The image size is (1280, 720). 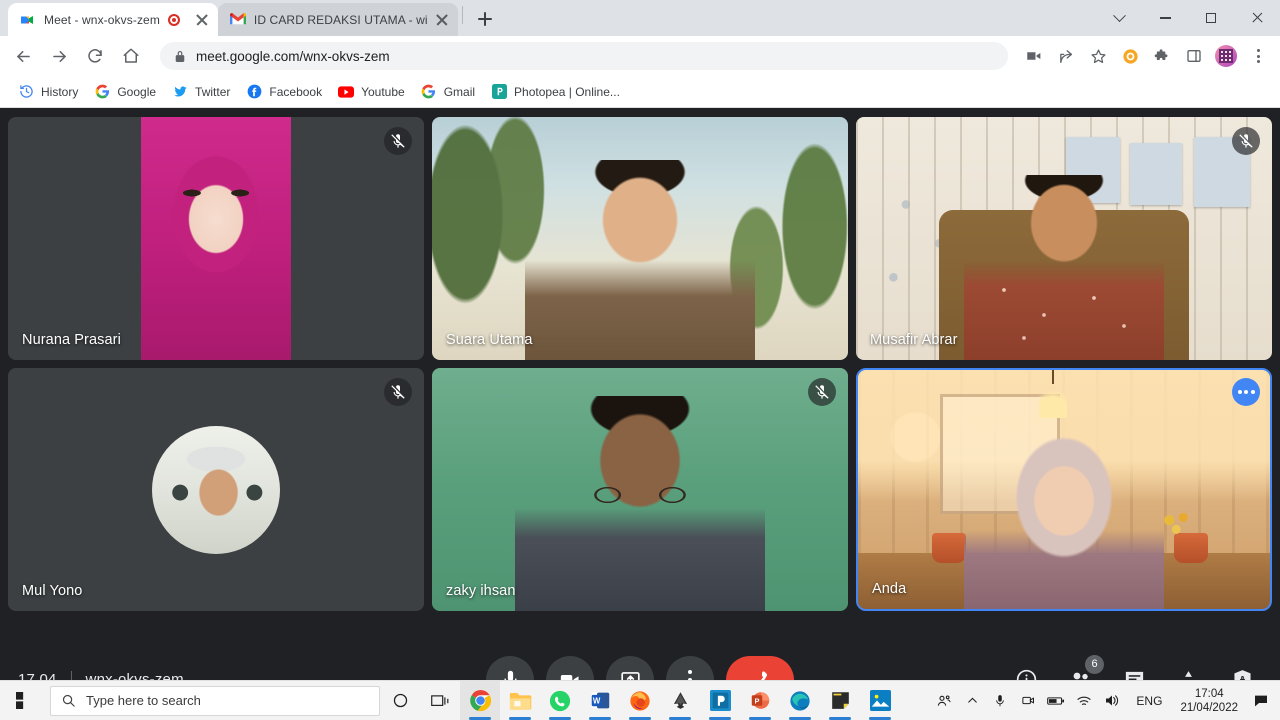 What do you see at coordinates (1084, 700) in the screenshot?
I see `wifi-icon` at bounding box center [1084, 700].